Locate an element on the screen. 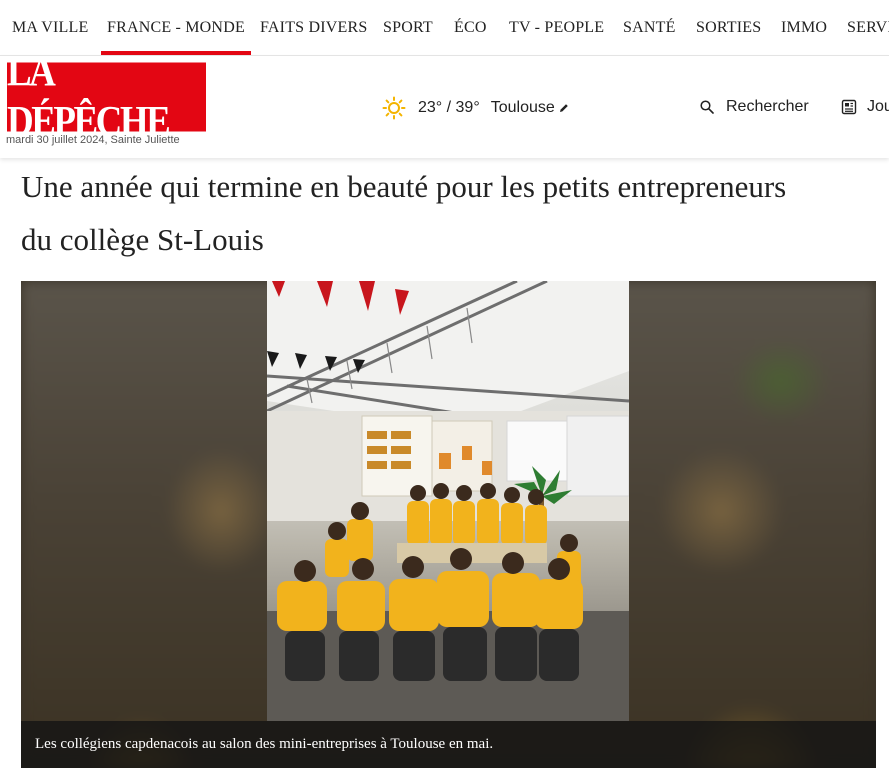  nav-item-sport: SPORT is located at coordinates (408, 27).